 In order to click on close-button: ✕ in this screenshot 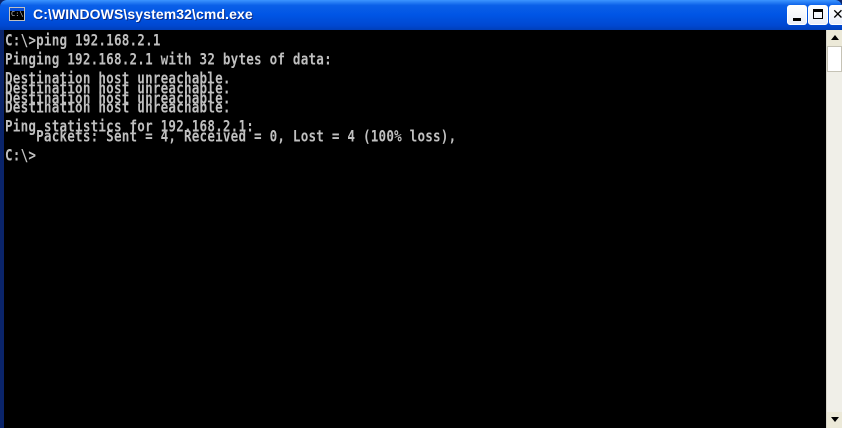, I will do `click(835, 15)`.